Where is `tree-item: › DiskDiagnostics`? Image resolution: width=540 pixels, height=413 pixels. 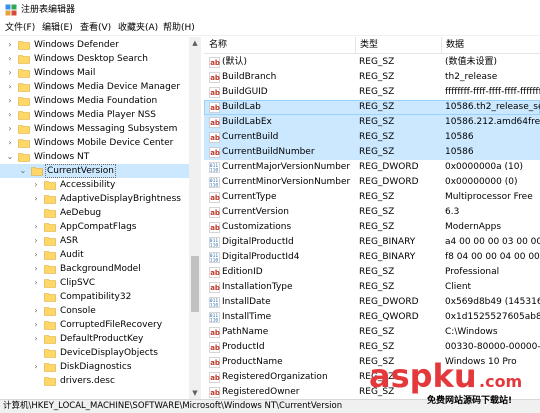 tree-item: › DiskDiagnostics is located at coordinates (94, 367).